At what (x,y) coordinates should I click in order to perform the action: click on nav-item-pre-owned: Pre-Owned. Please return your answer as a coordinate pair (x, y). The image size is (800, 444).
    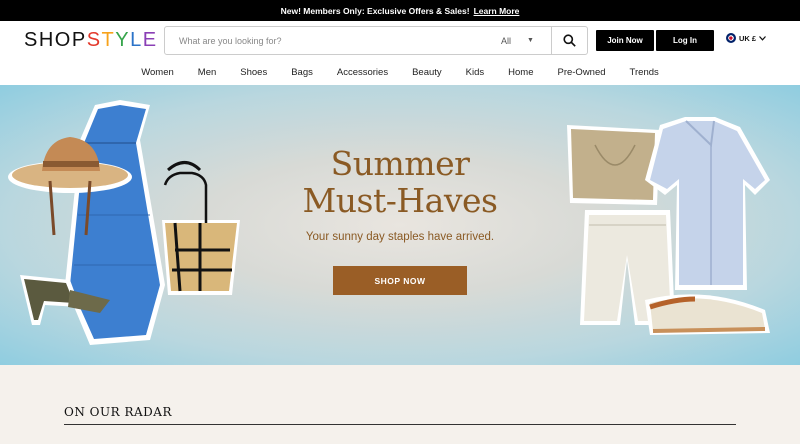
    Looking at the image, I should click on (581, 72).